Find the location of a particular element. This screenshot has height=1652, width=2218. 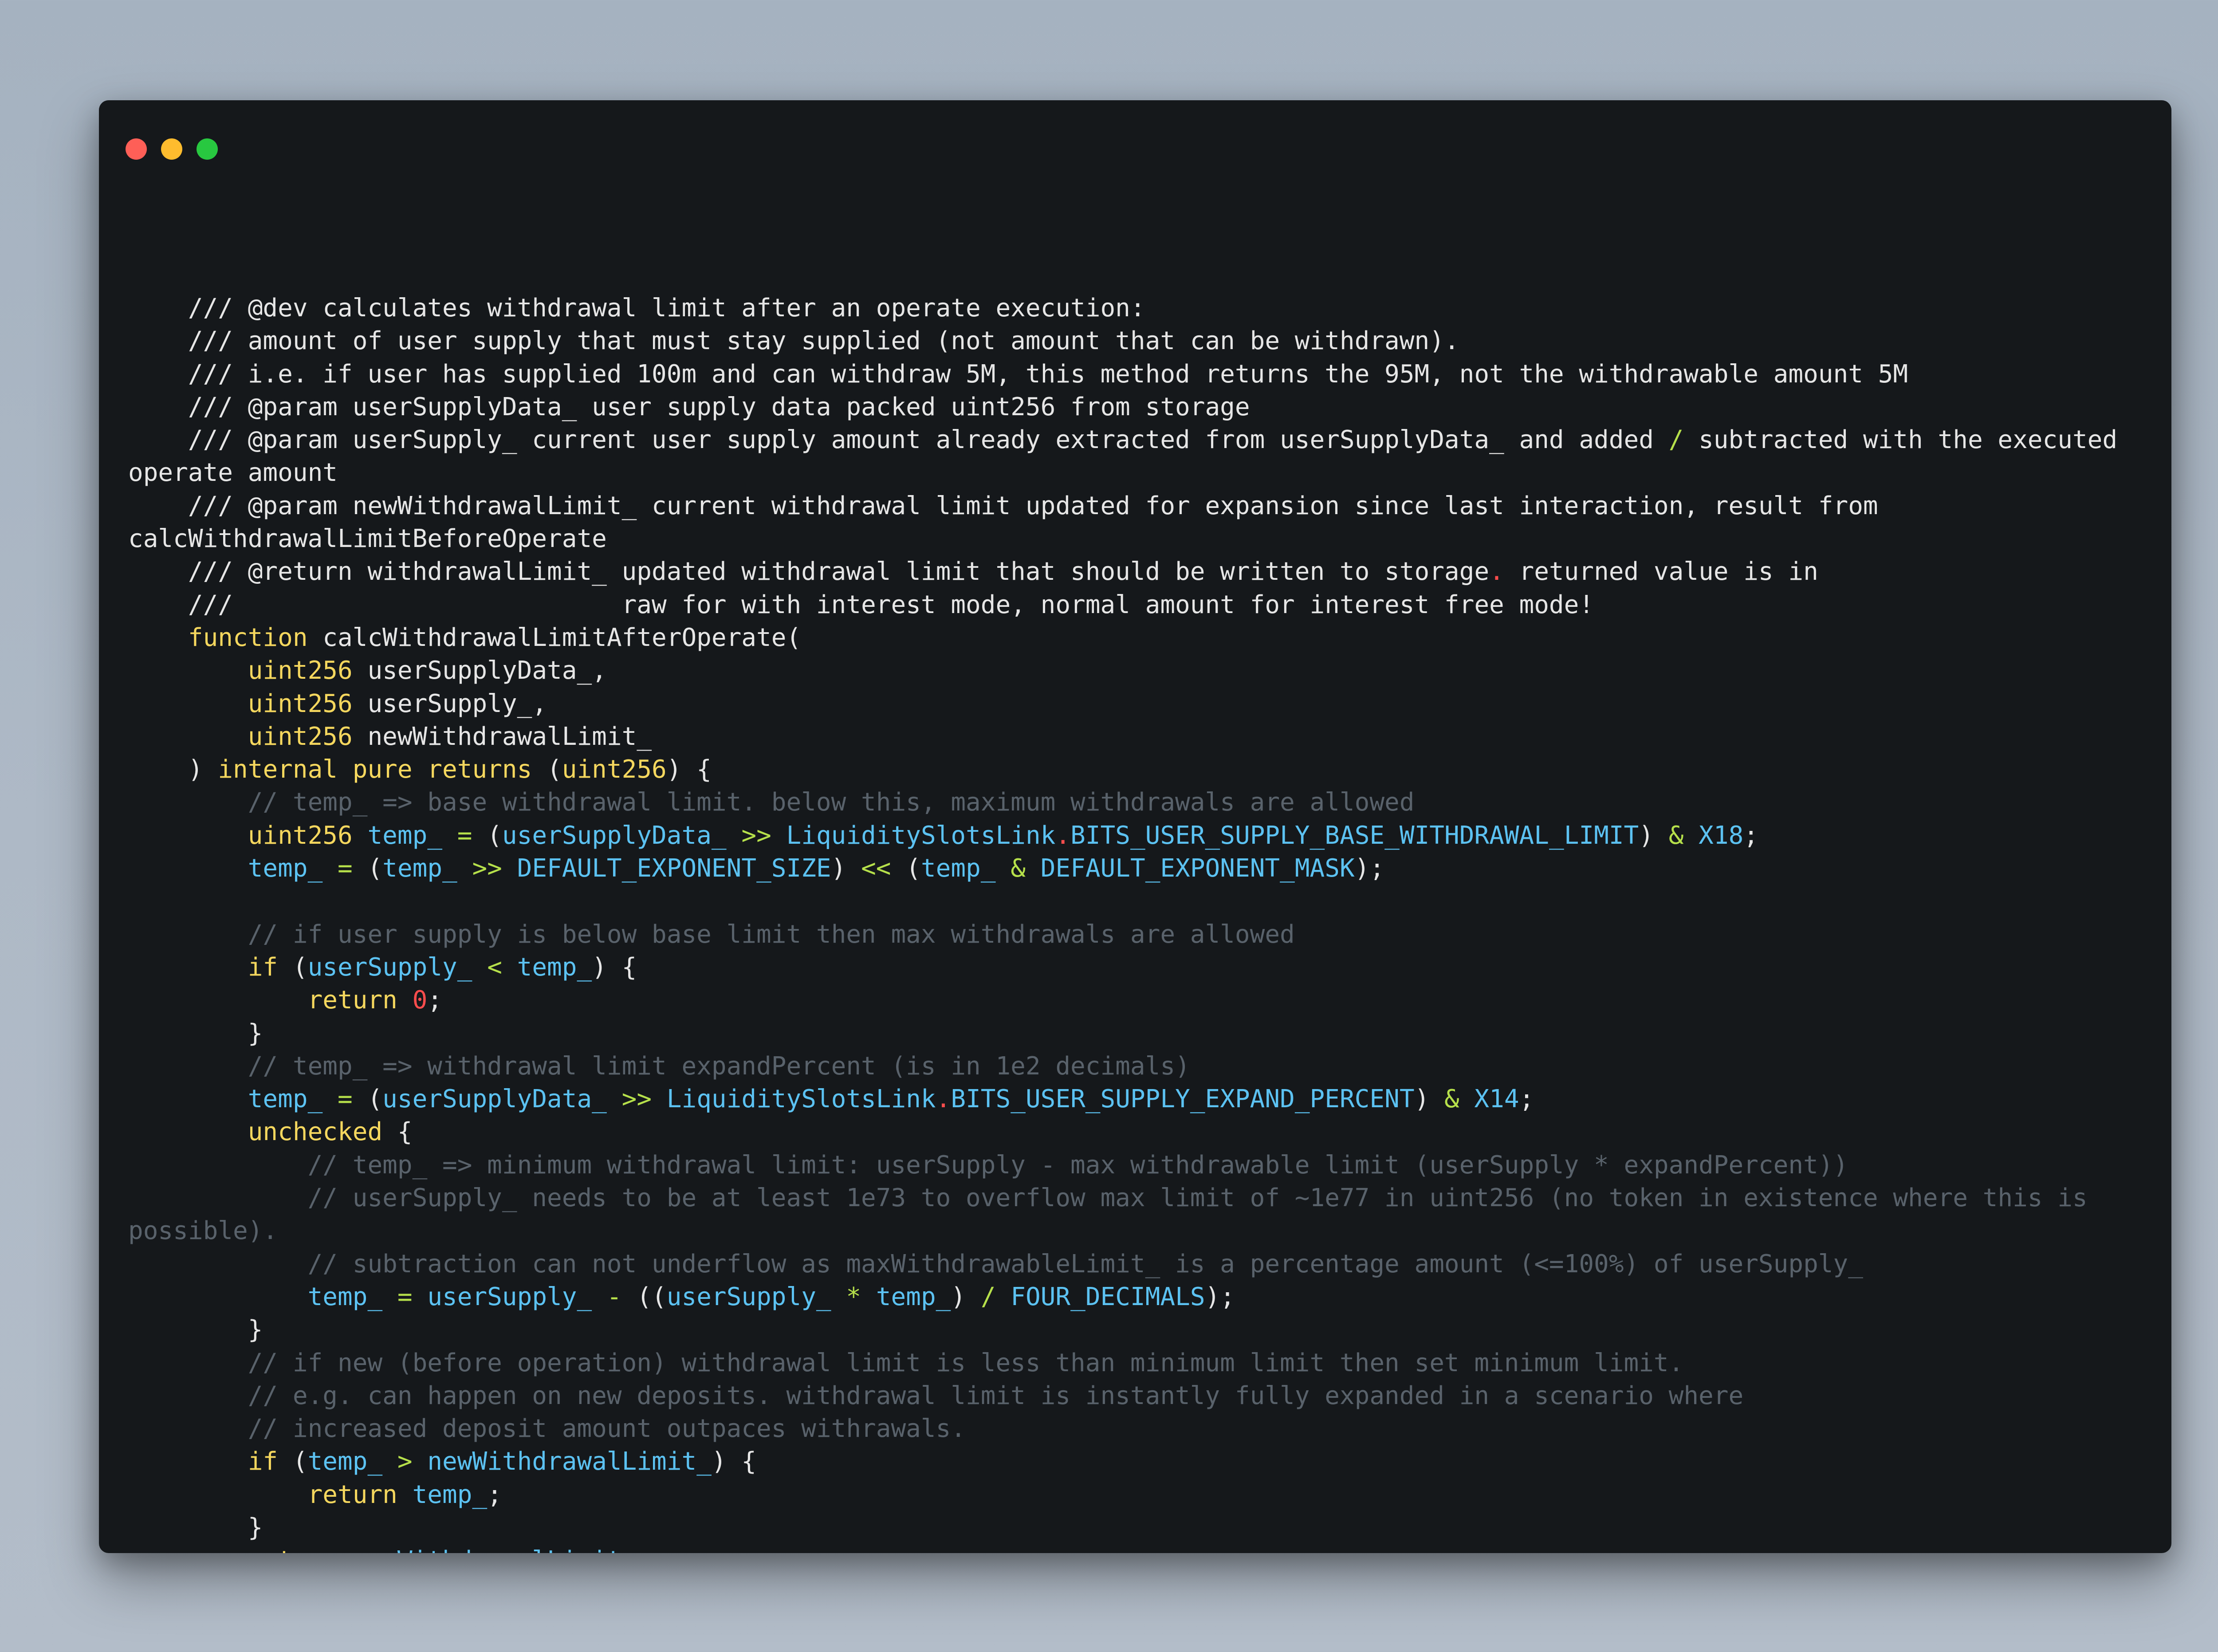

close-window-button is located at coordinates (136, 149).